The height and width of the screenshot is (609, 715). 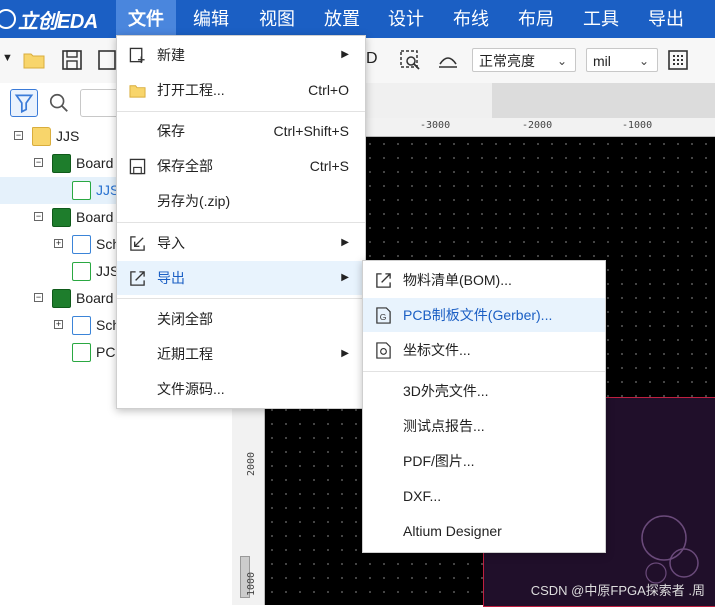 I want to click on menu-place: 放置, so click(x=342, y=19).